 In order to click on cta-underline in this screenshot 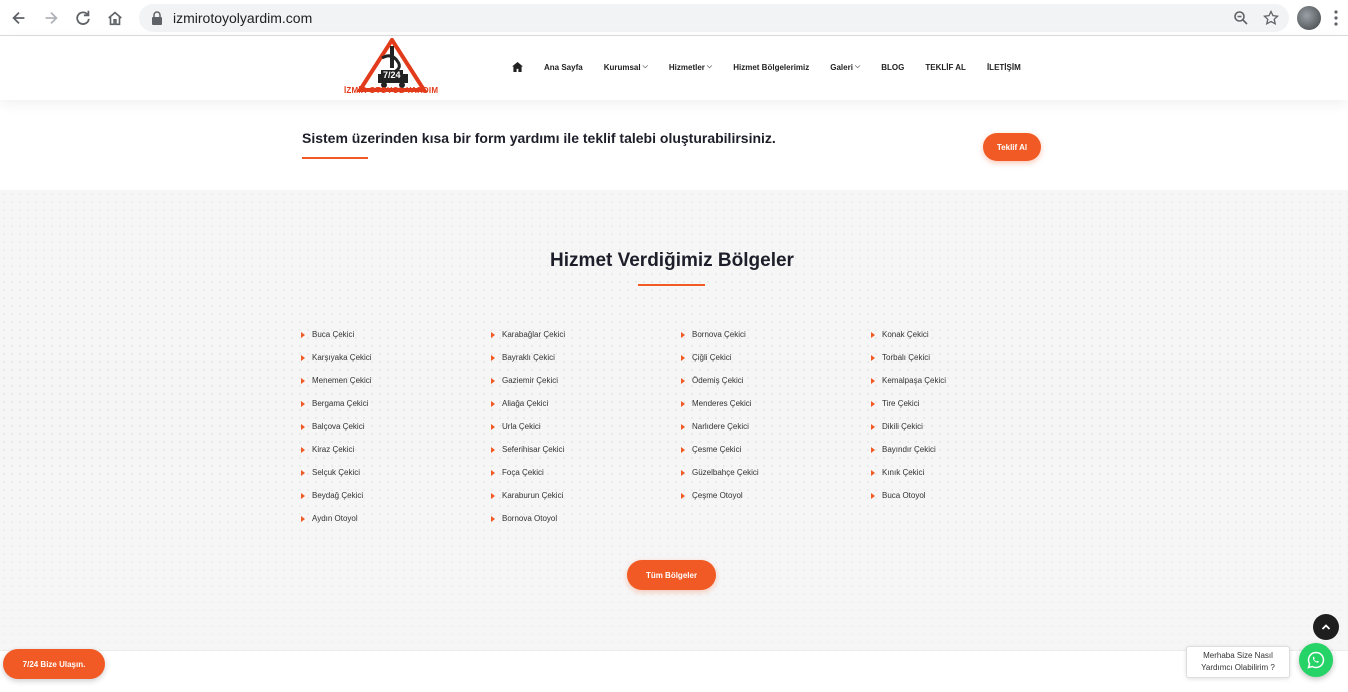, I will do `click(335, 158)`.